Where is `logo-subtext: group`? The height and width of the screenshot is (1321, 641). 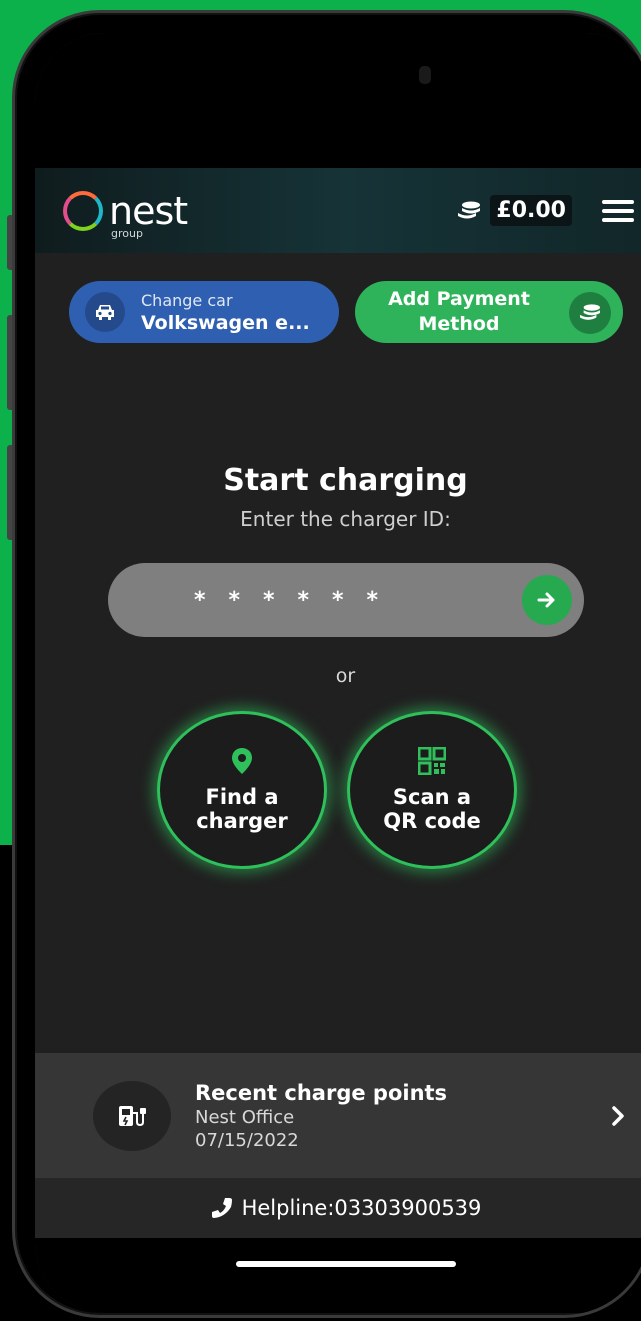 logo-subtext: group is located at coordinates (127, 233).